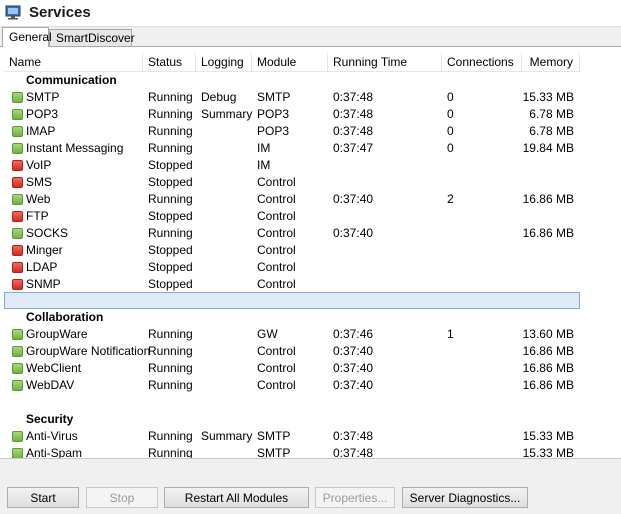 The width and height of the screenshot is (621, 514). I want to click on table-row: FTP Stopped Control, so click(292, 216).